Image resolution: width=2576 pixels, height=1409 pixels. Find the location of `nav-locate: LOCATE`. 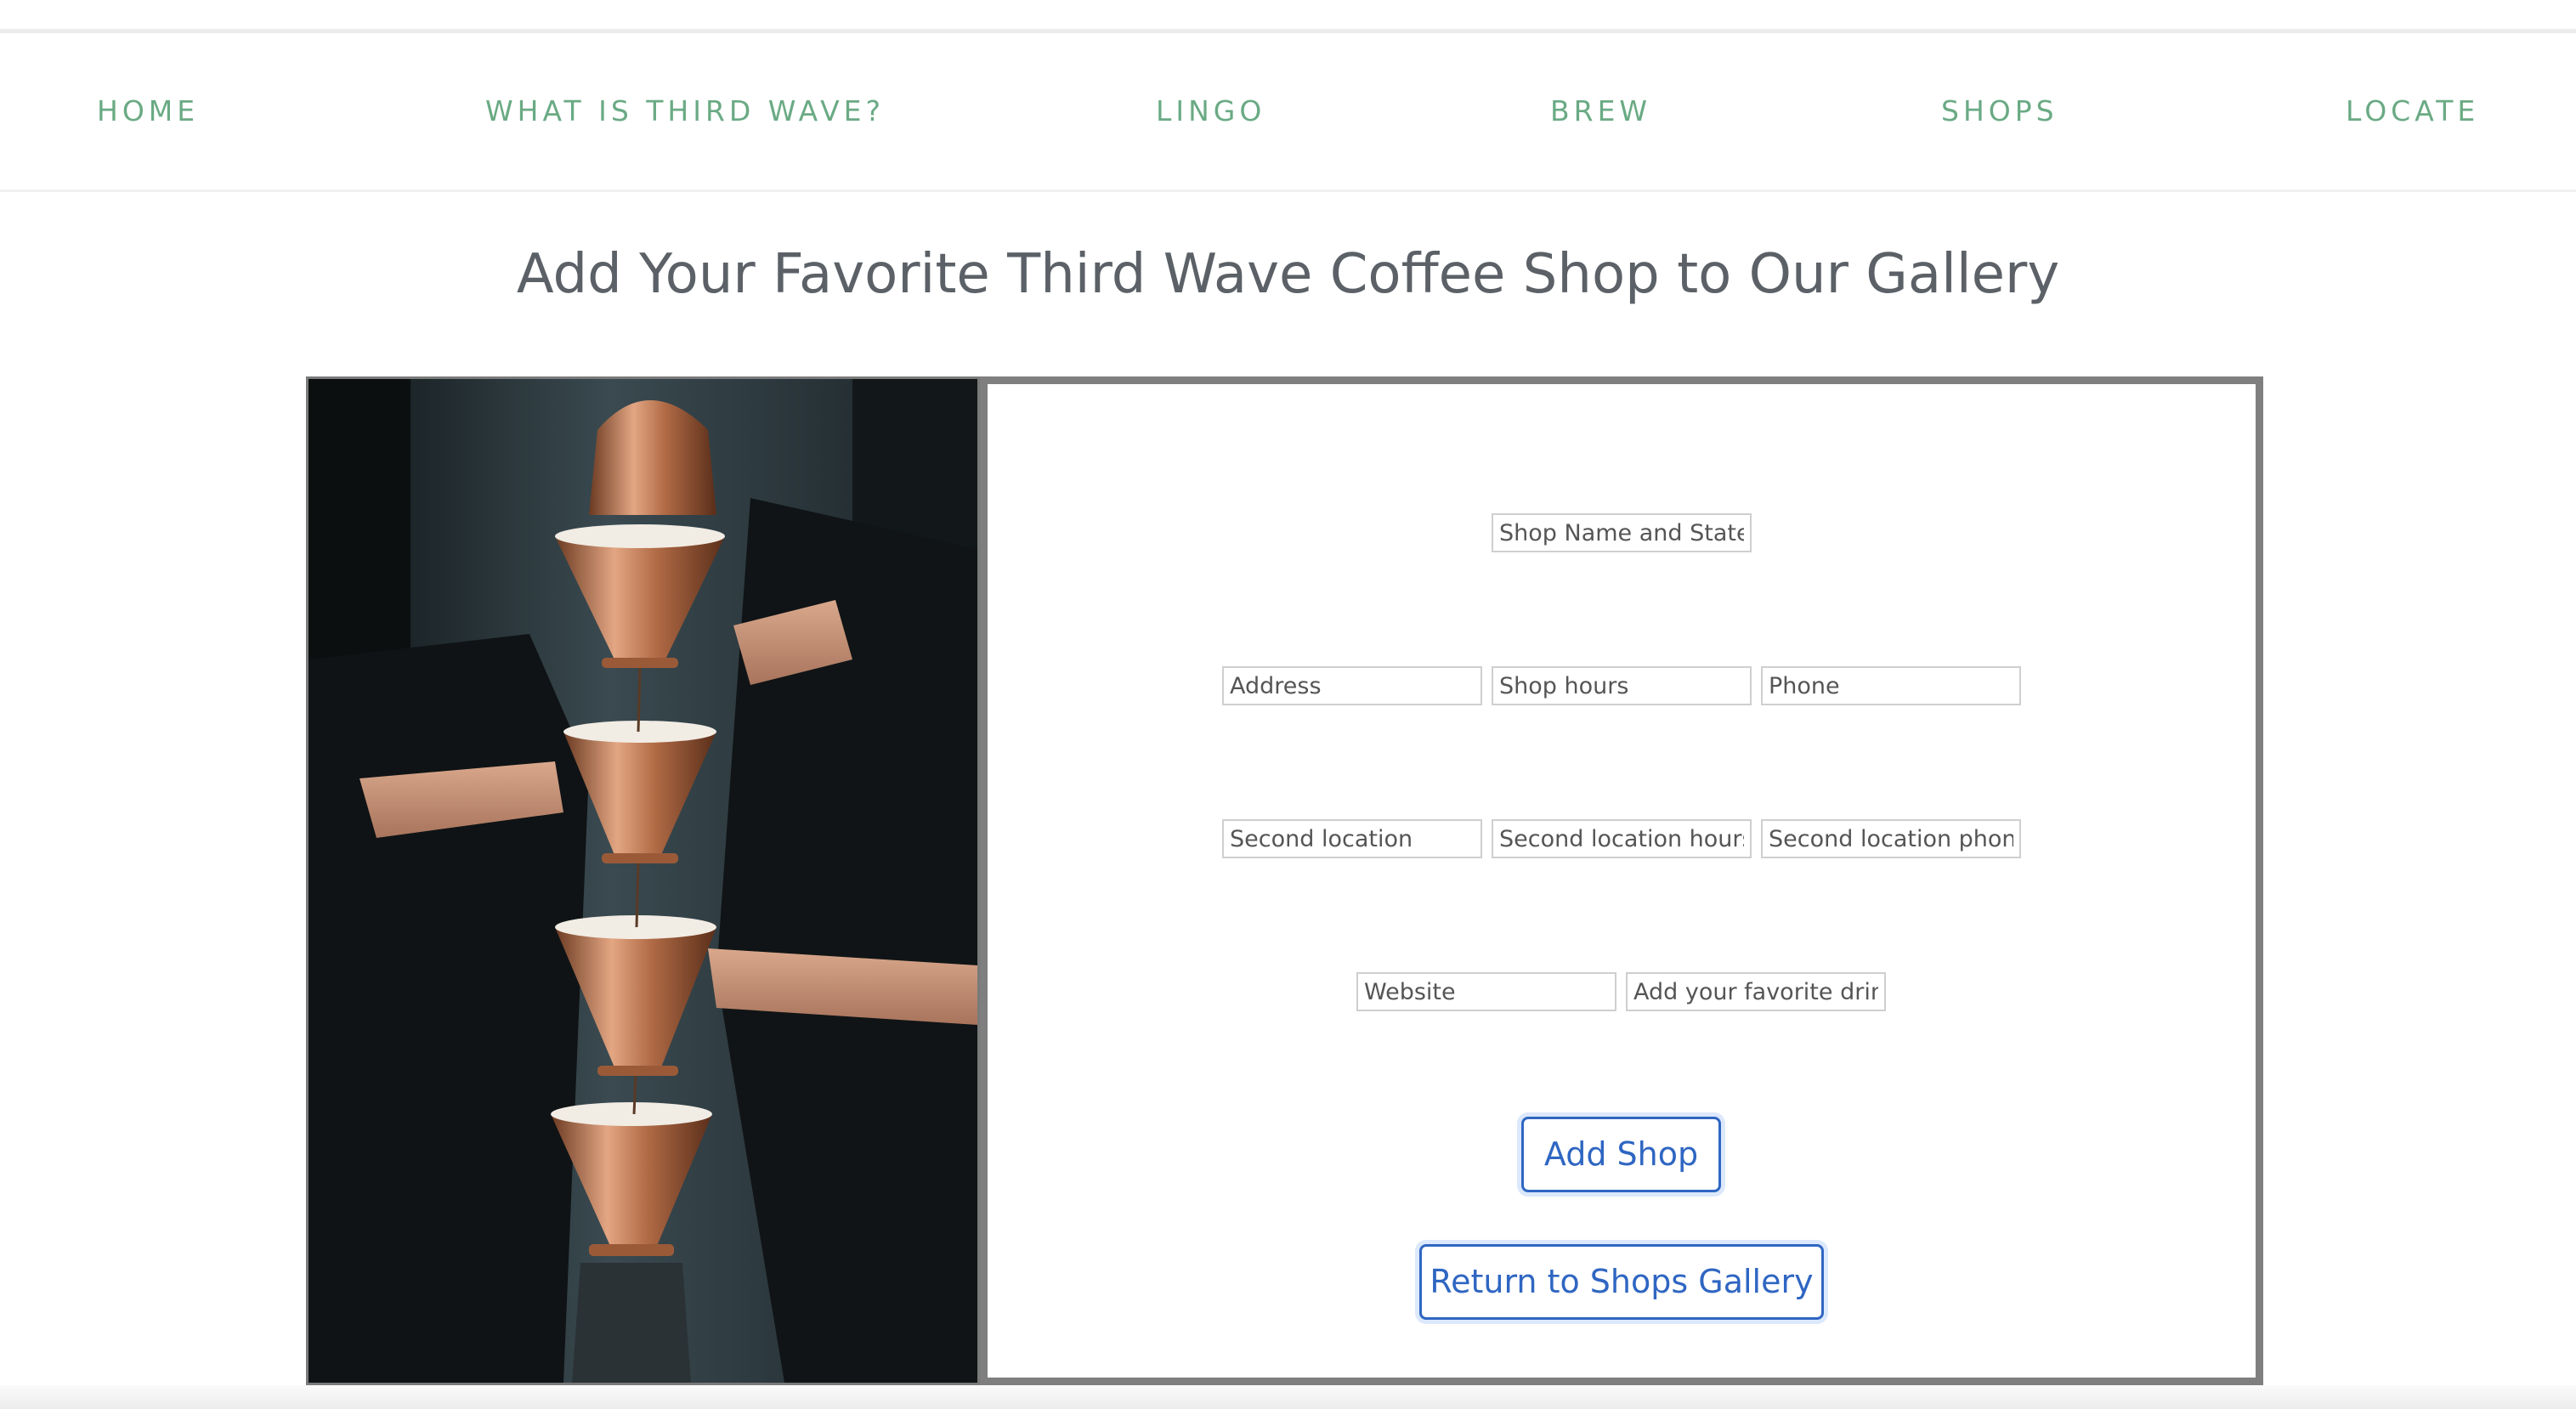

nav-locate: LOCATE is located at coordinates (2412, 112).